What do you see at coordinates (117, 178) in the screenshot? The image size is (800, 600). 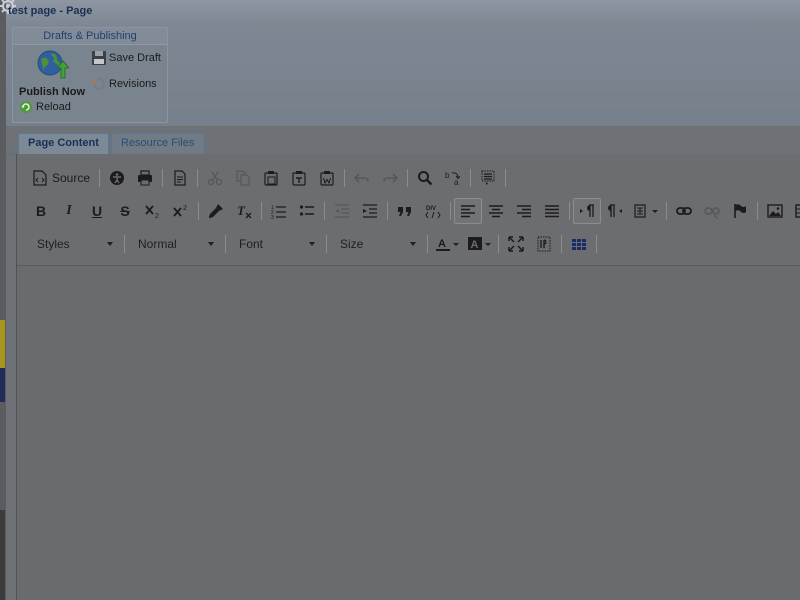 I see `accessibility-button` at bounding box center [117, 178].